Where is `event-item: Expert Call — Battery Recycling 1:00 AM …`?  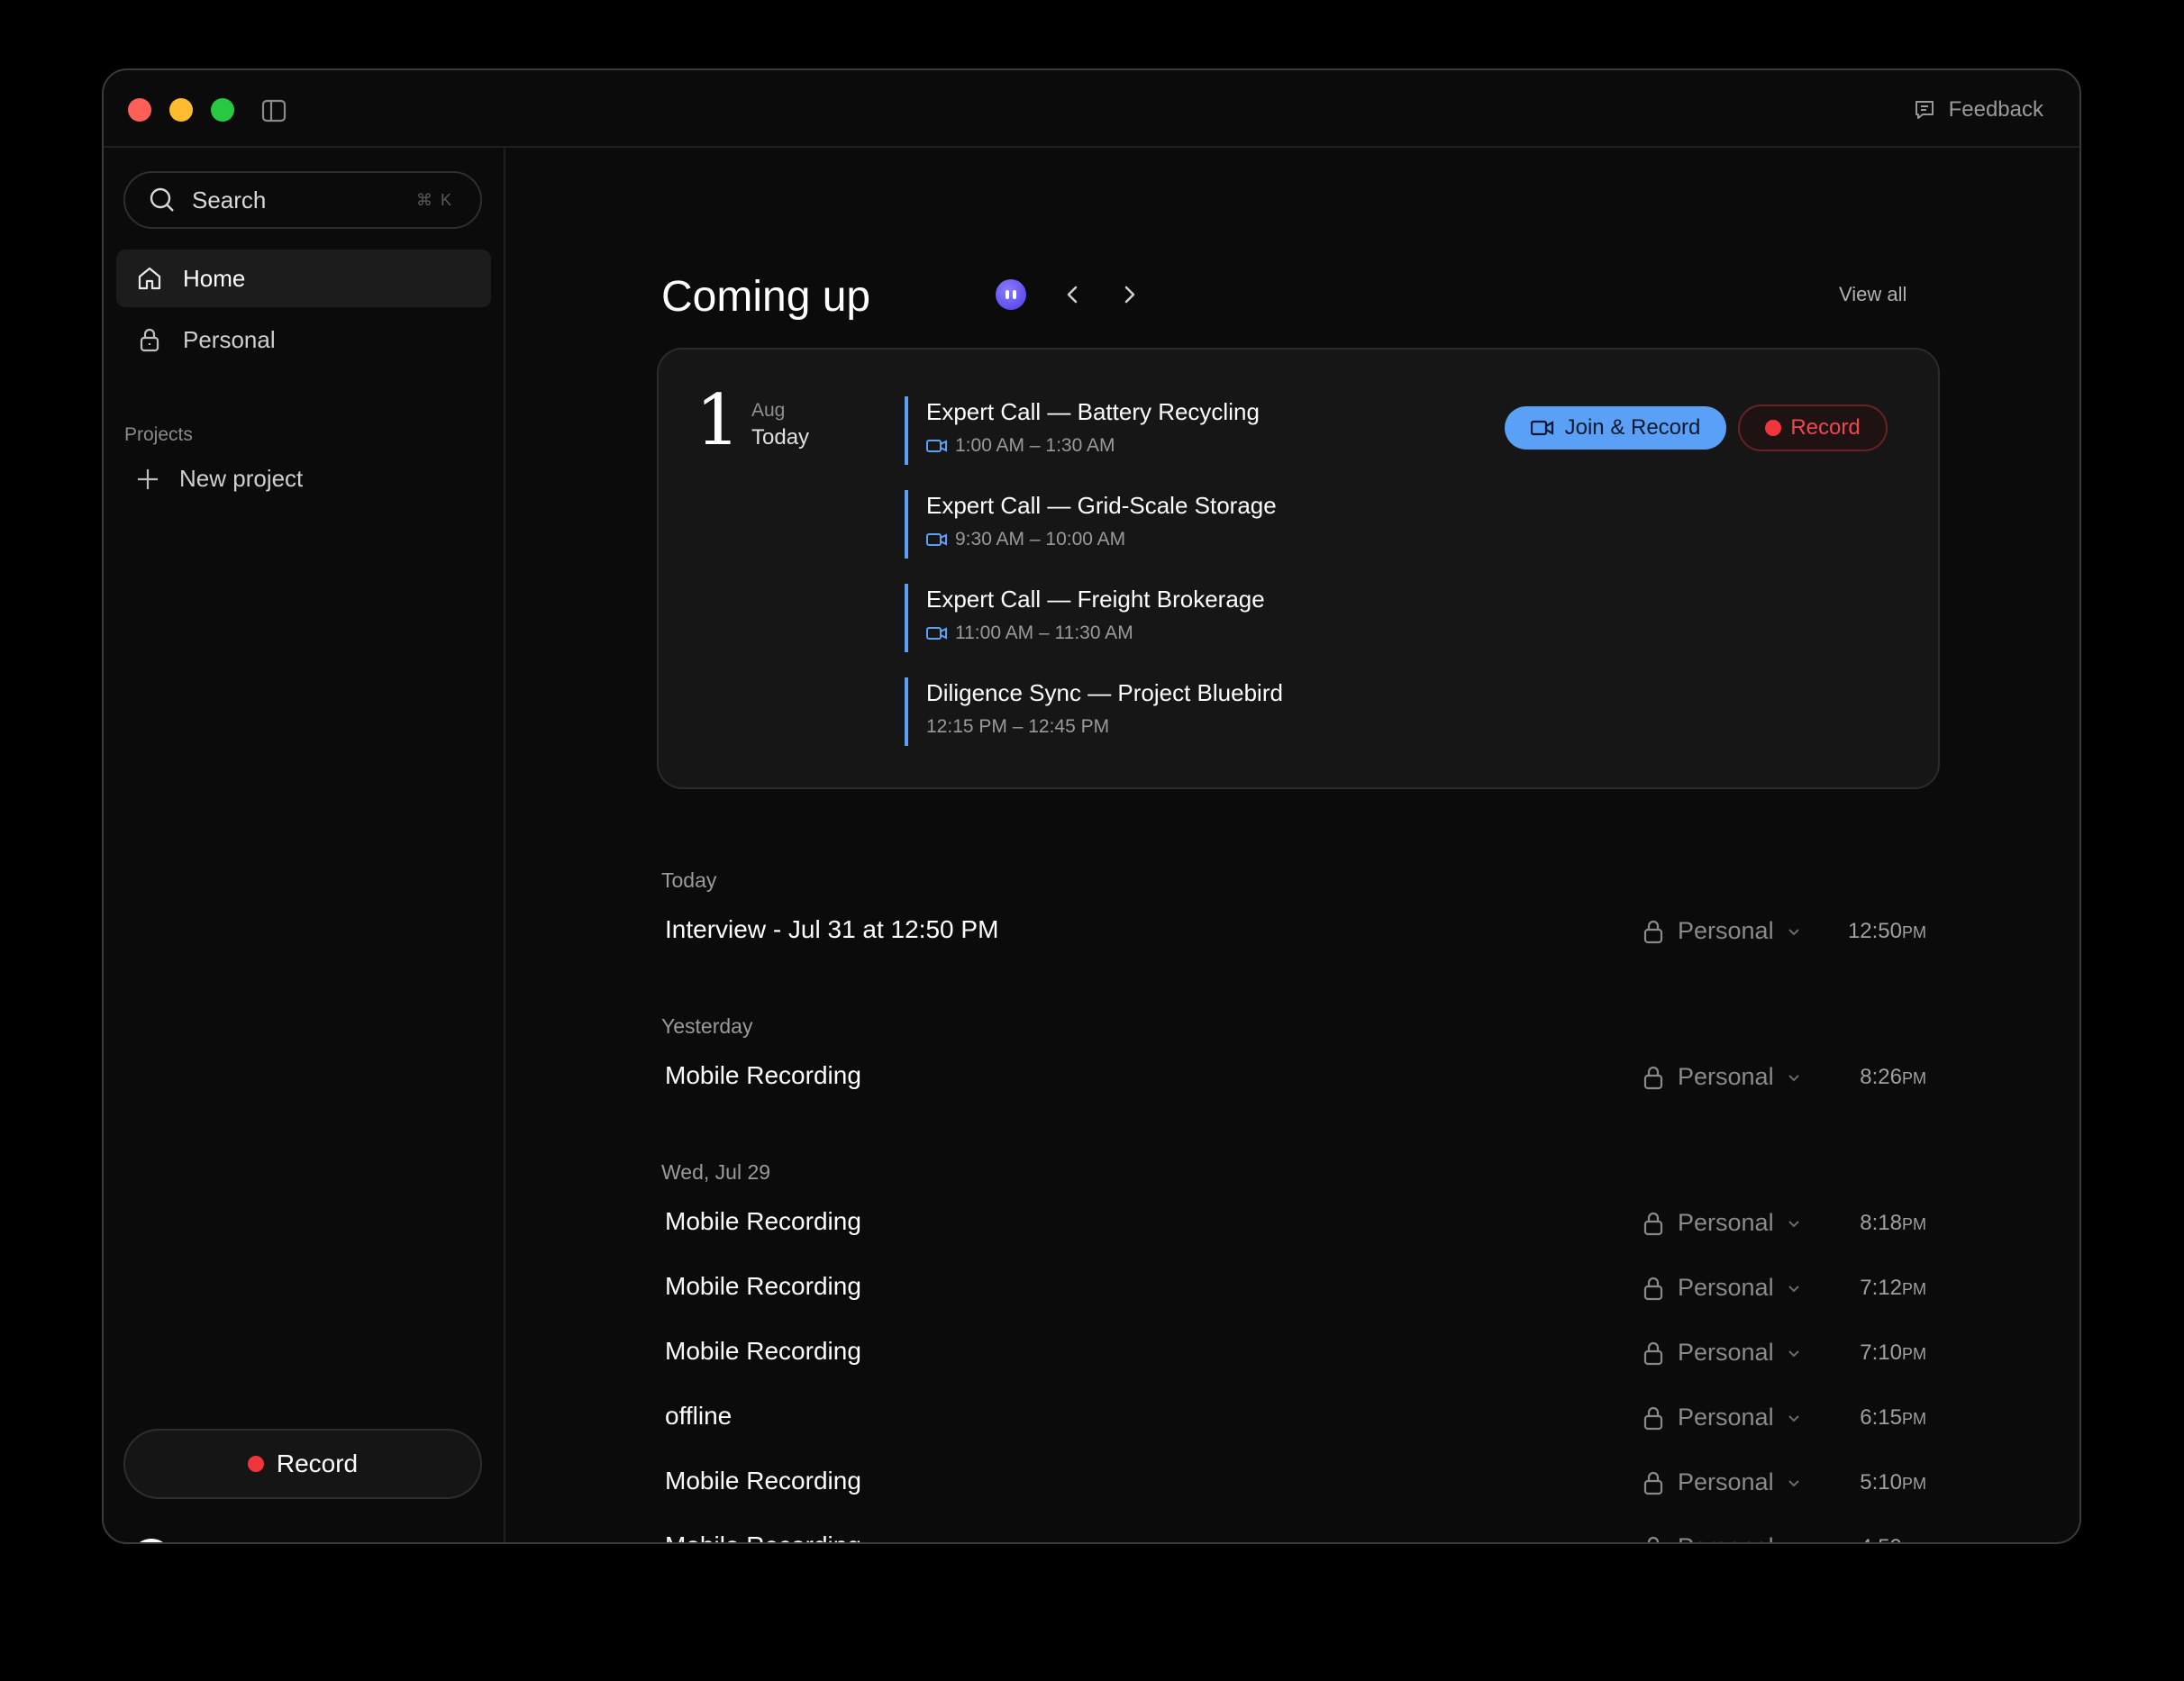 event-item: Expert Call — Battery Recycling 1:00 AM … is located at coordinates (1082, 431).